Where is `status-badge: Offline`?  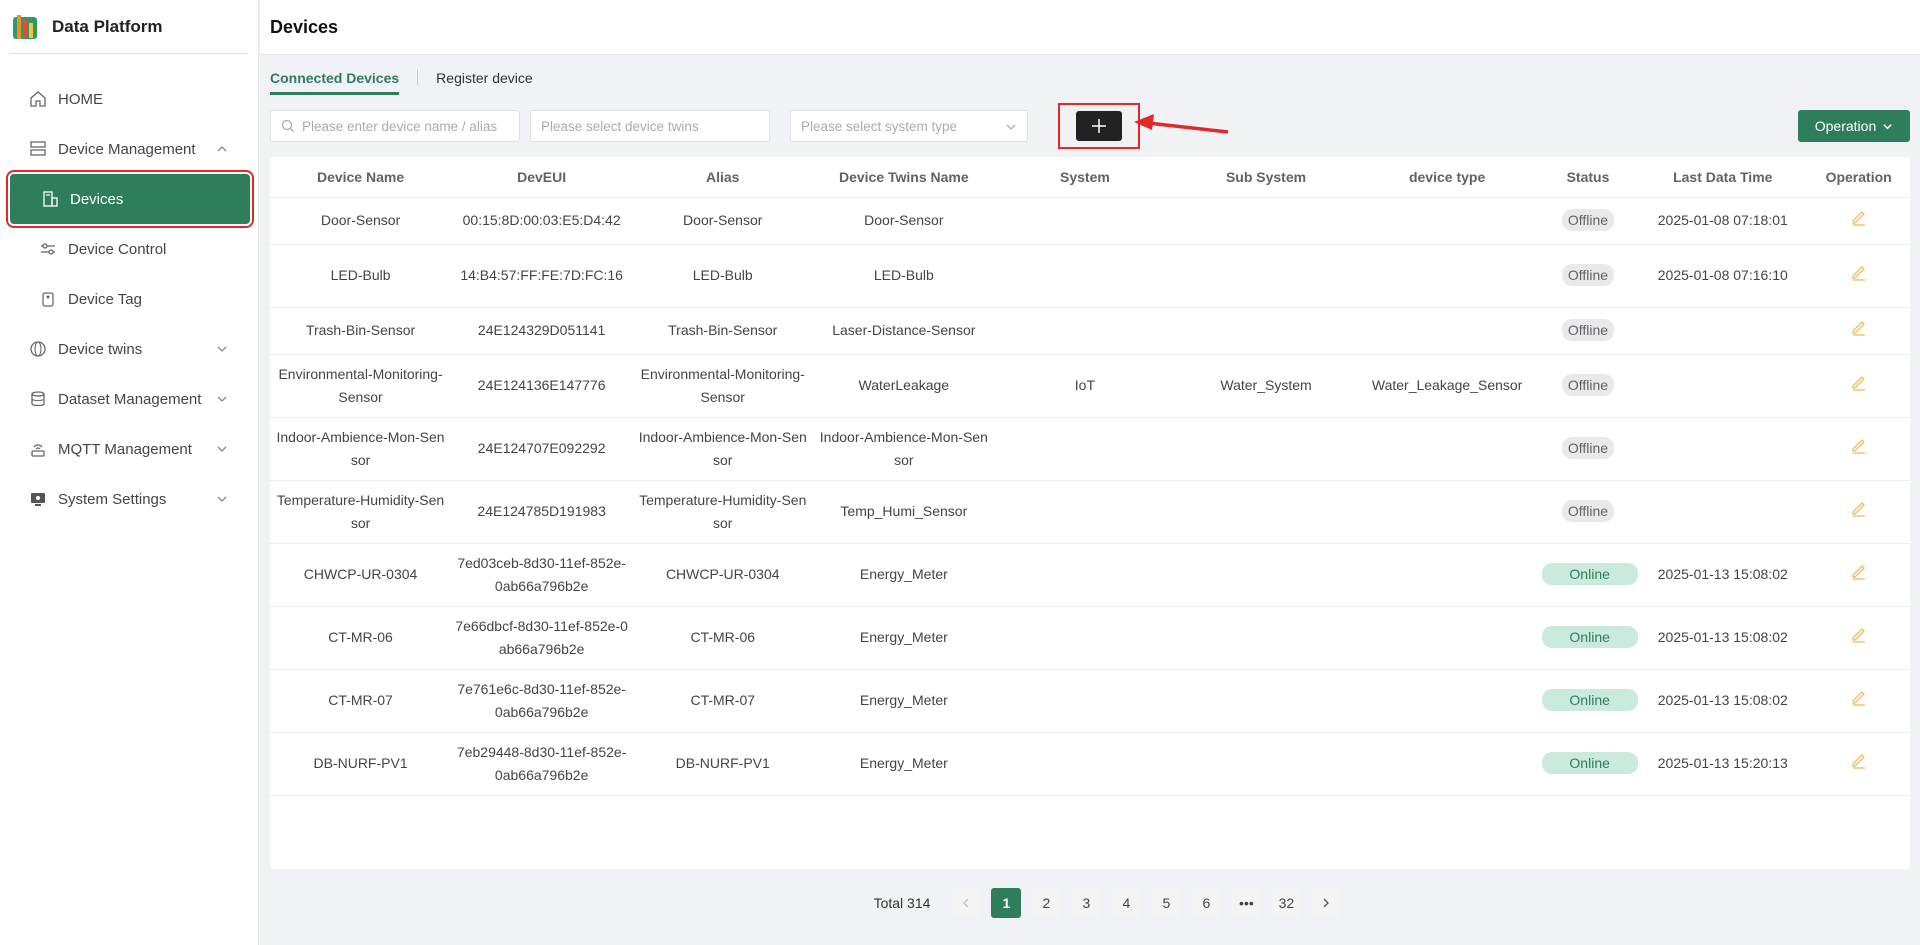
status-badge: Offline is located at coordinates (1588, 330).